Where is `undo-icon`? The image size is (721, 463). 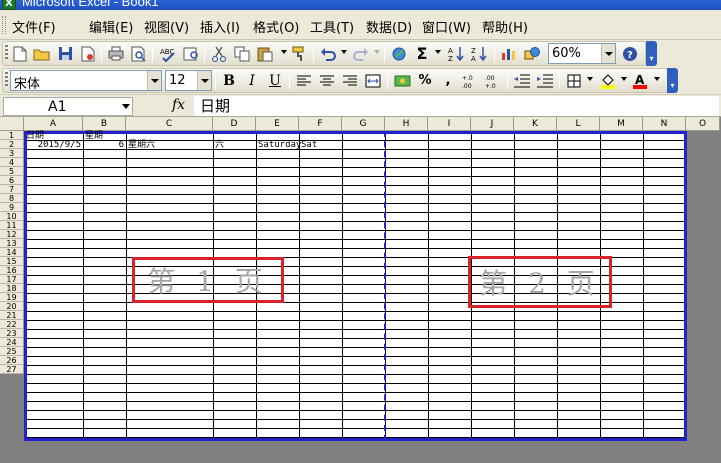 undo-icon is located at coordinates (328, 53).